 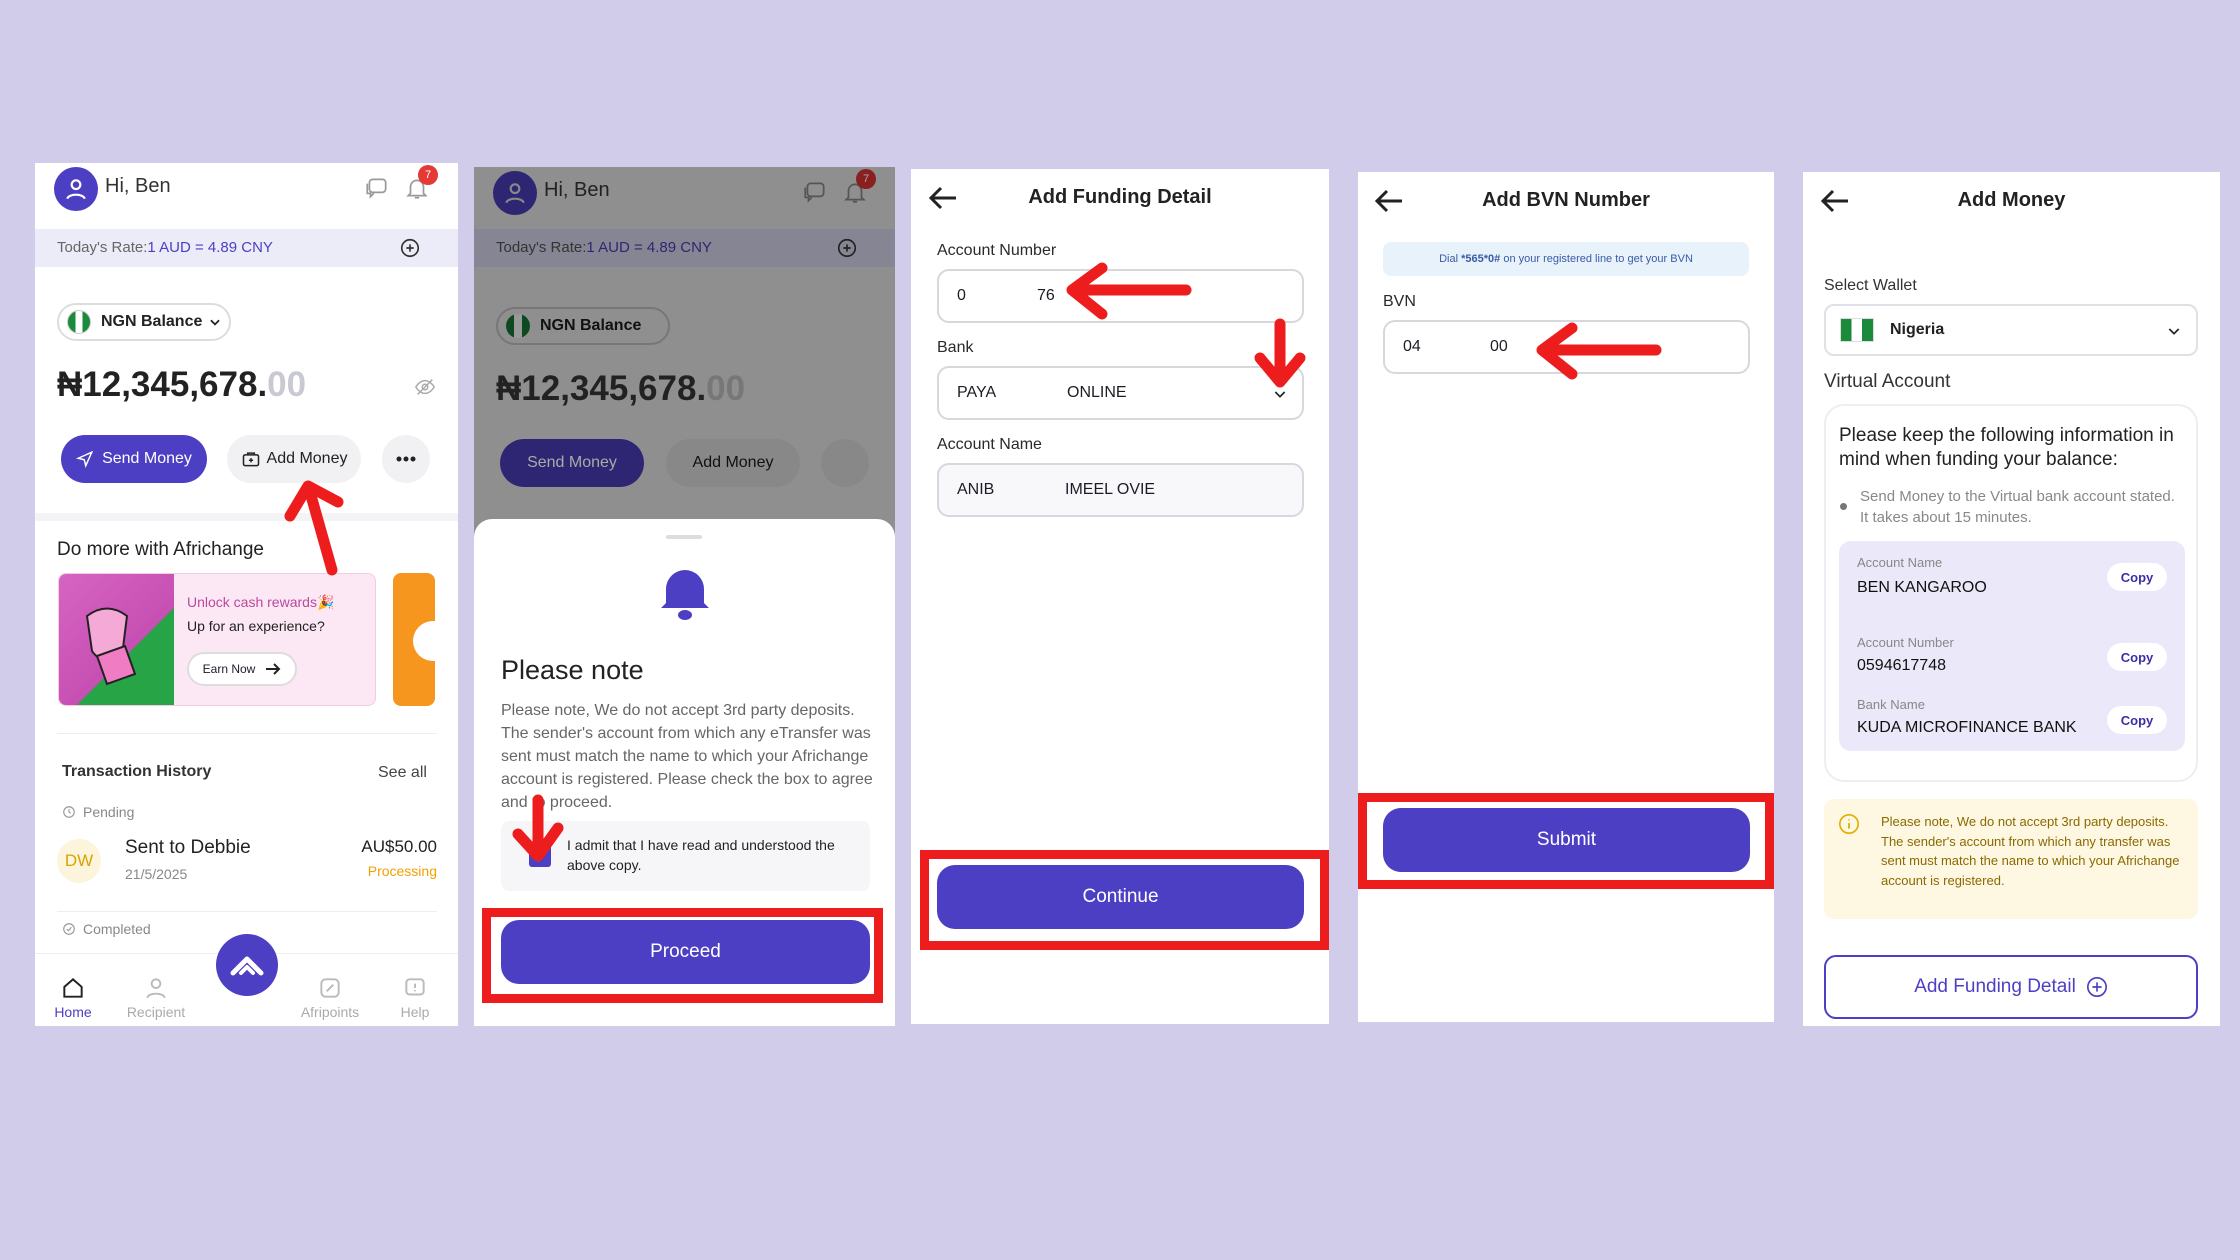 I want to click on nav-afripoints: Afripoints, so click(x=330, y=997).